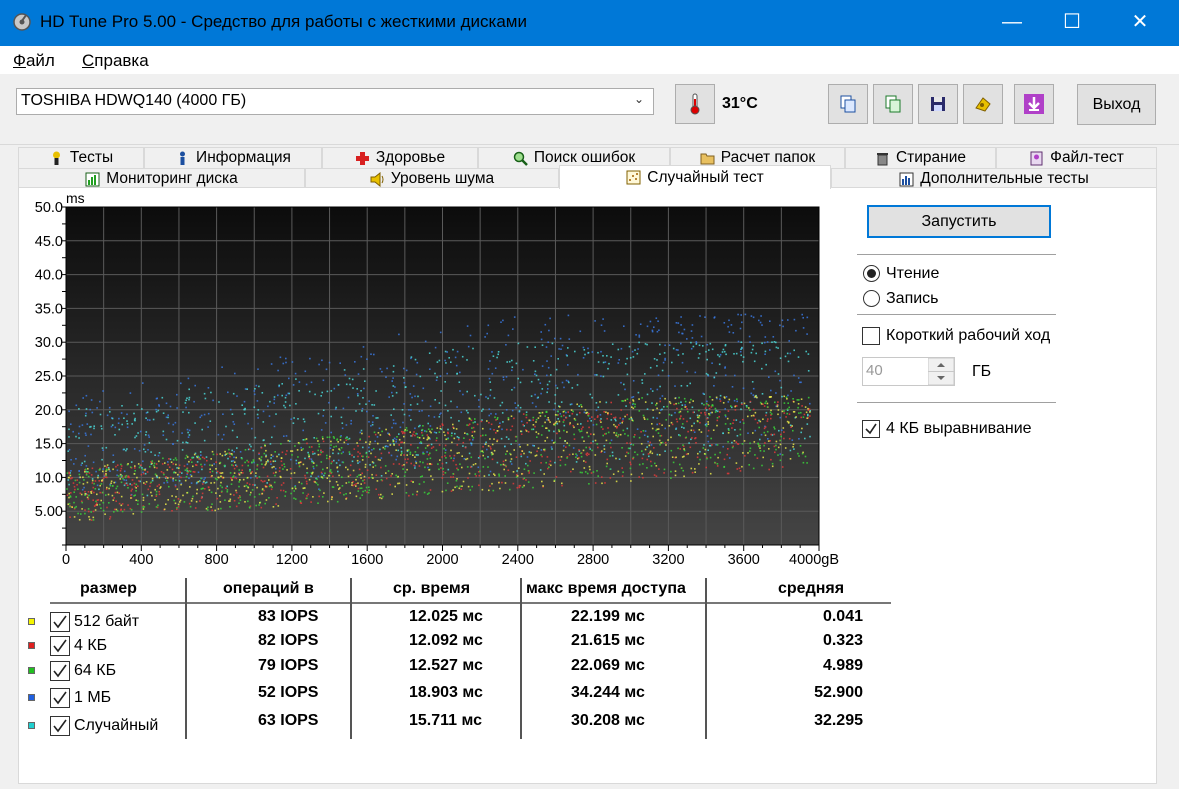  I want to click on tab-random-access: Случайный тест, so click(695, 177).